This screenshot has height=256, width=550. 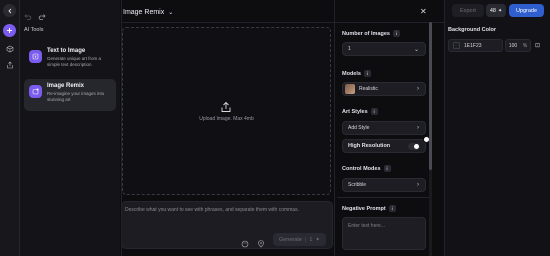 I want to click on undo-icon, so click(x=28, y=16).